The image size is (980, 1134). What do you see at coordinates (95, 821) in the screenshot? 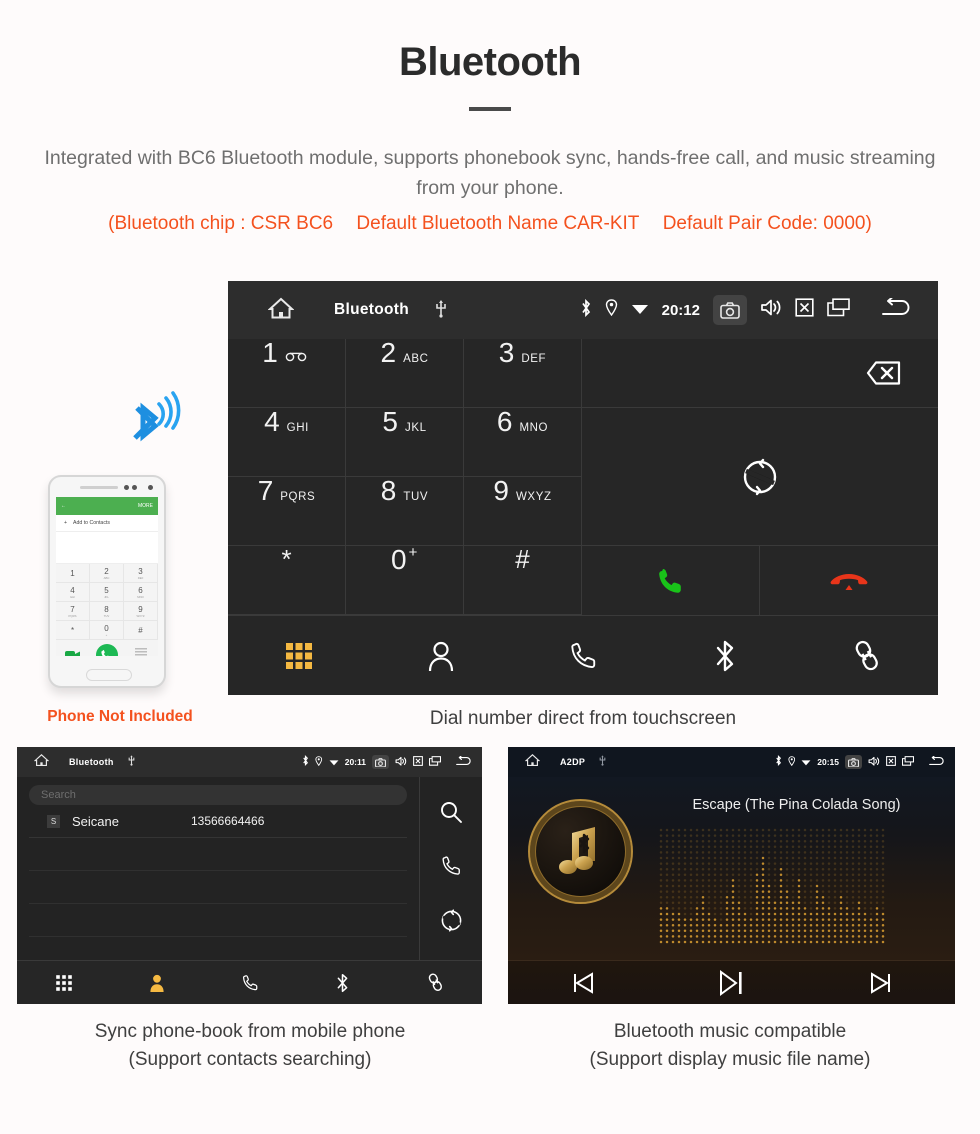
I see `contact-name: Seicane` at bounding box center [95, 821].